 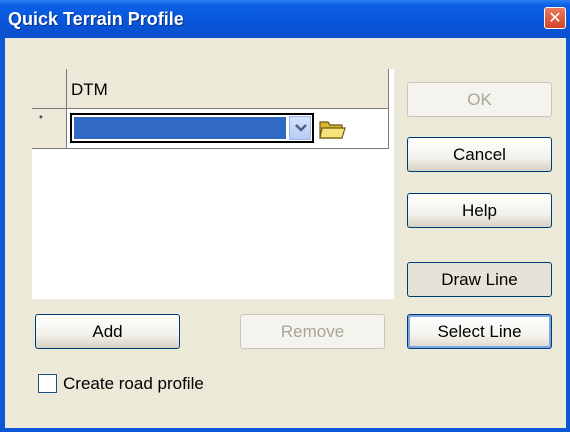 I want to click on create-road-profile-label: Create road profile, so click(x=133, y=383).